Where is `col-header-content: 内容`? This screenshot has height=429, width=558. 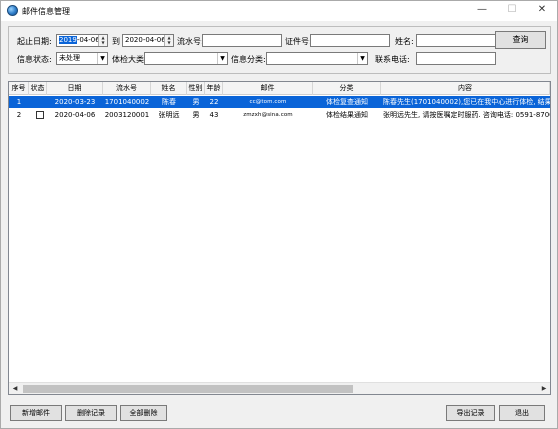
col-header-content: 内容 is located at coordinates (465, 88).